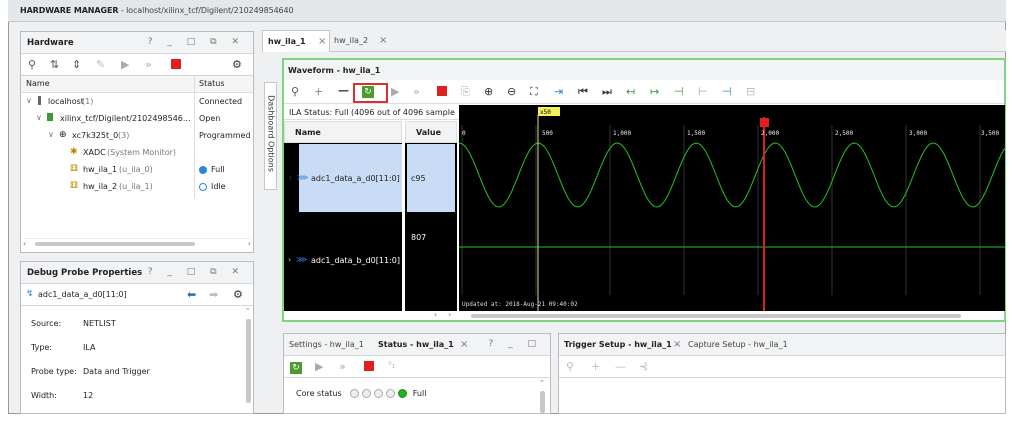 This screenshot has height=421, width=1012. Describe the element at coordinates (607, 91) in the screenshot. I see `go-to-end-icon: ⏭` at that location.